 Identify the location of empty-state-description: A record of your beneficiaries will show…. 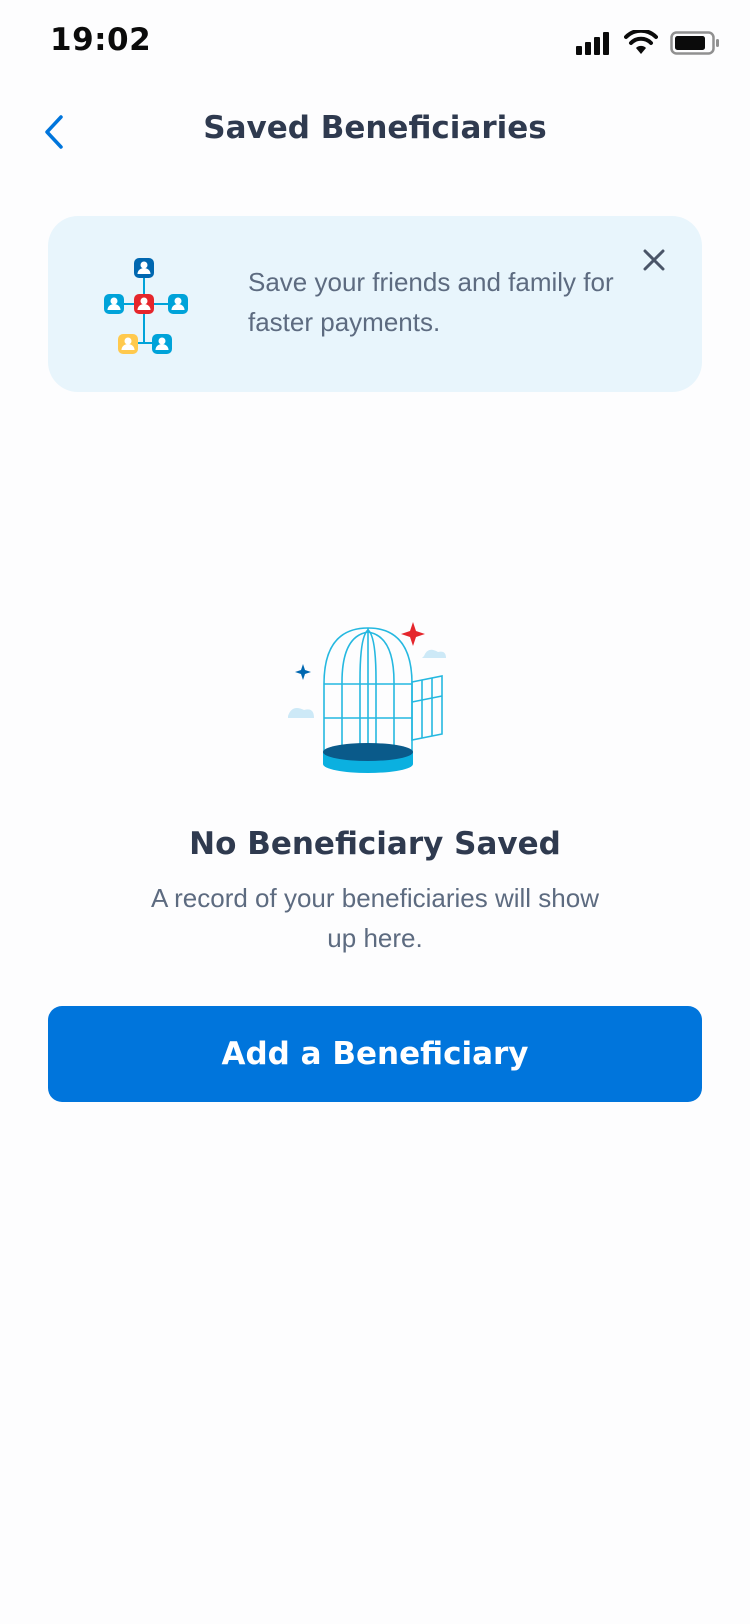
(375, 918).